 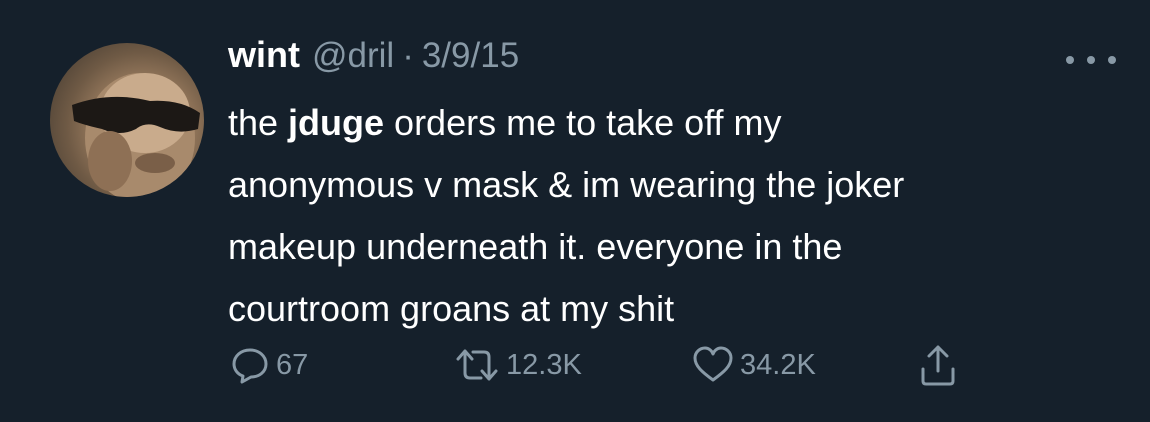 I want to click on tweet-actions: 67 12.3K 34.2K, so click(x=628, y=365).